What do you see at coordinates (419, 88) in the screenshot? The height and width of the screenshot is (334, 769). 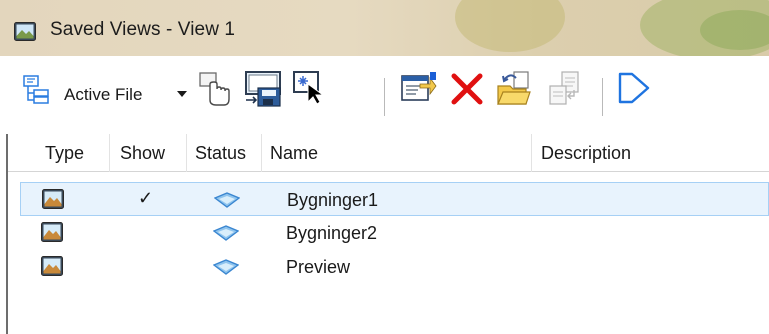 I see `properties-icon` at bounding box center [419, 88].